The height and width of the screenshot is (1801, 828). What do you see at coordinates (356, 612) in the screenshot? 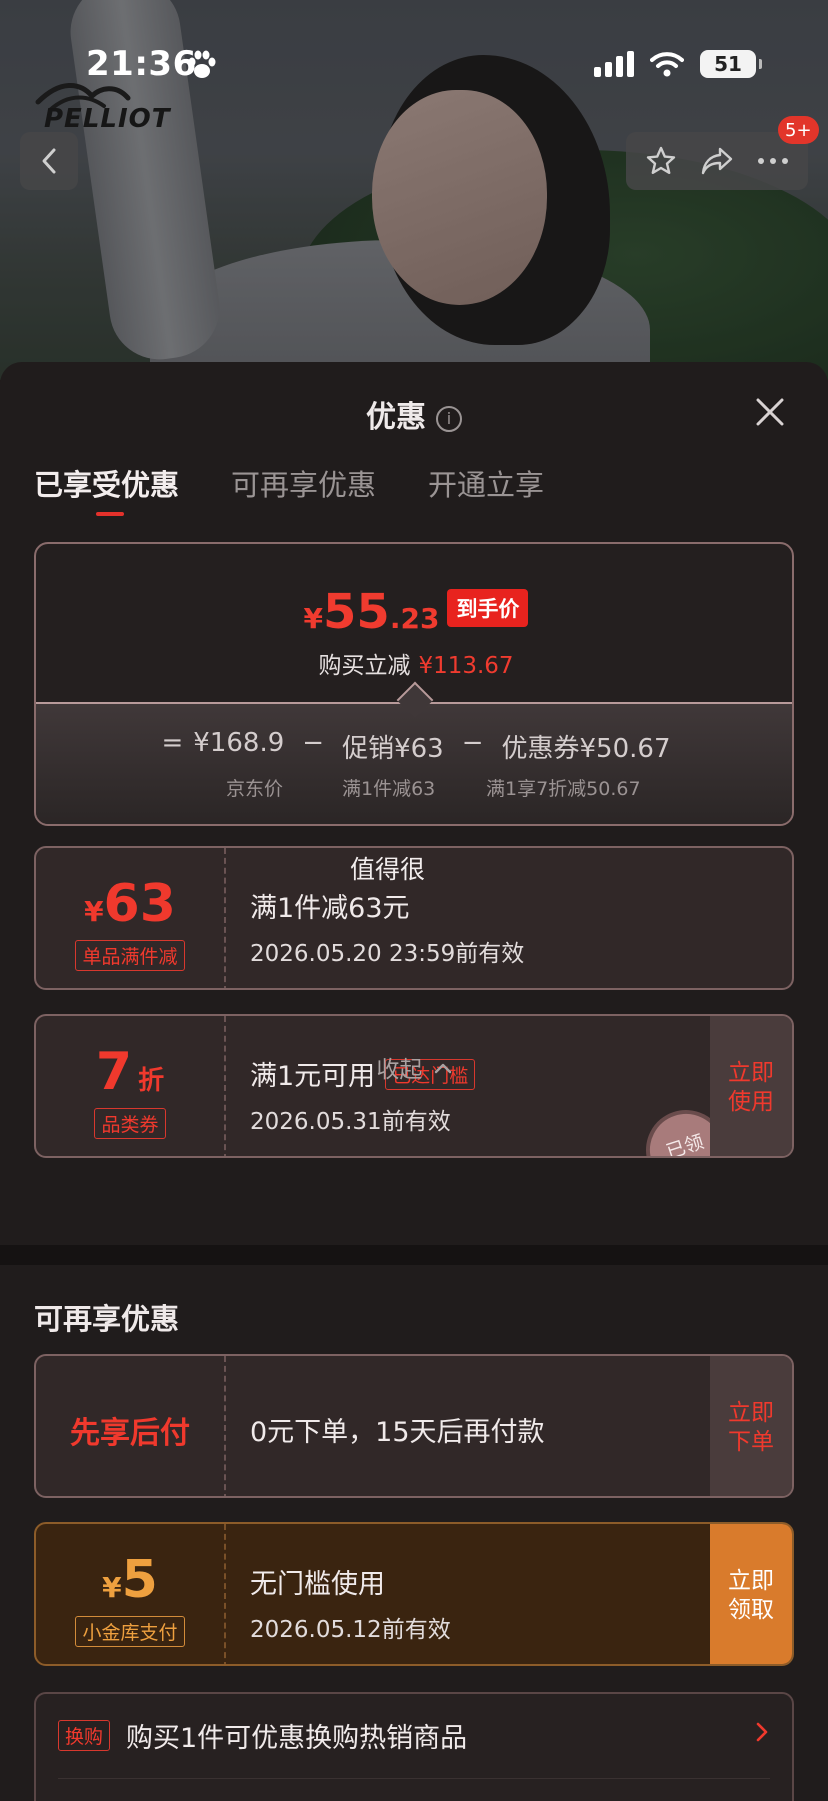
I see `price-integer: 55` at bounding box center [356, 612].